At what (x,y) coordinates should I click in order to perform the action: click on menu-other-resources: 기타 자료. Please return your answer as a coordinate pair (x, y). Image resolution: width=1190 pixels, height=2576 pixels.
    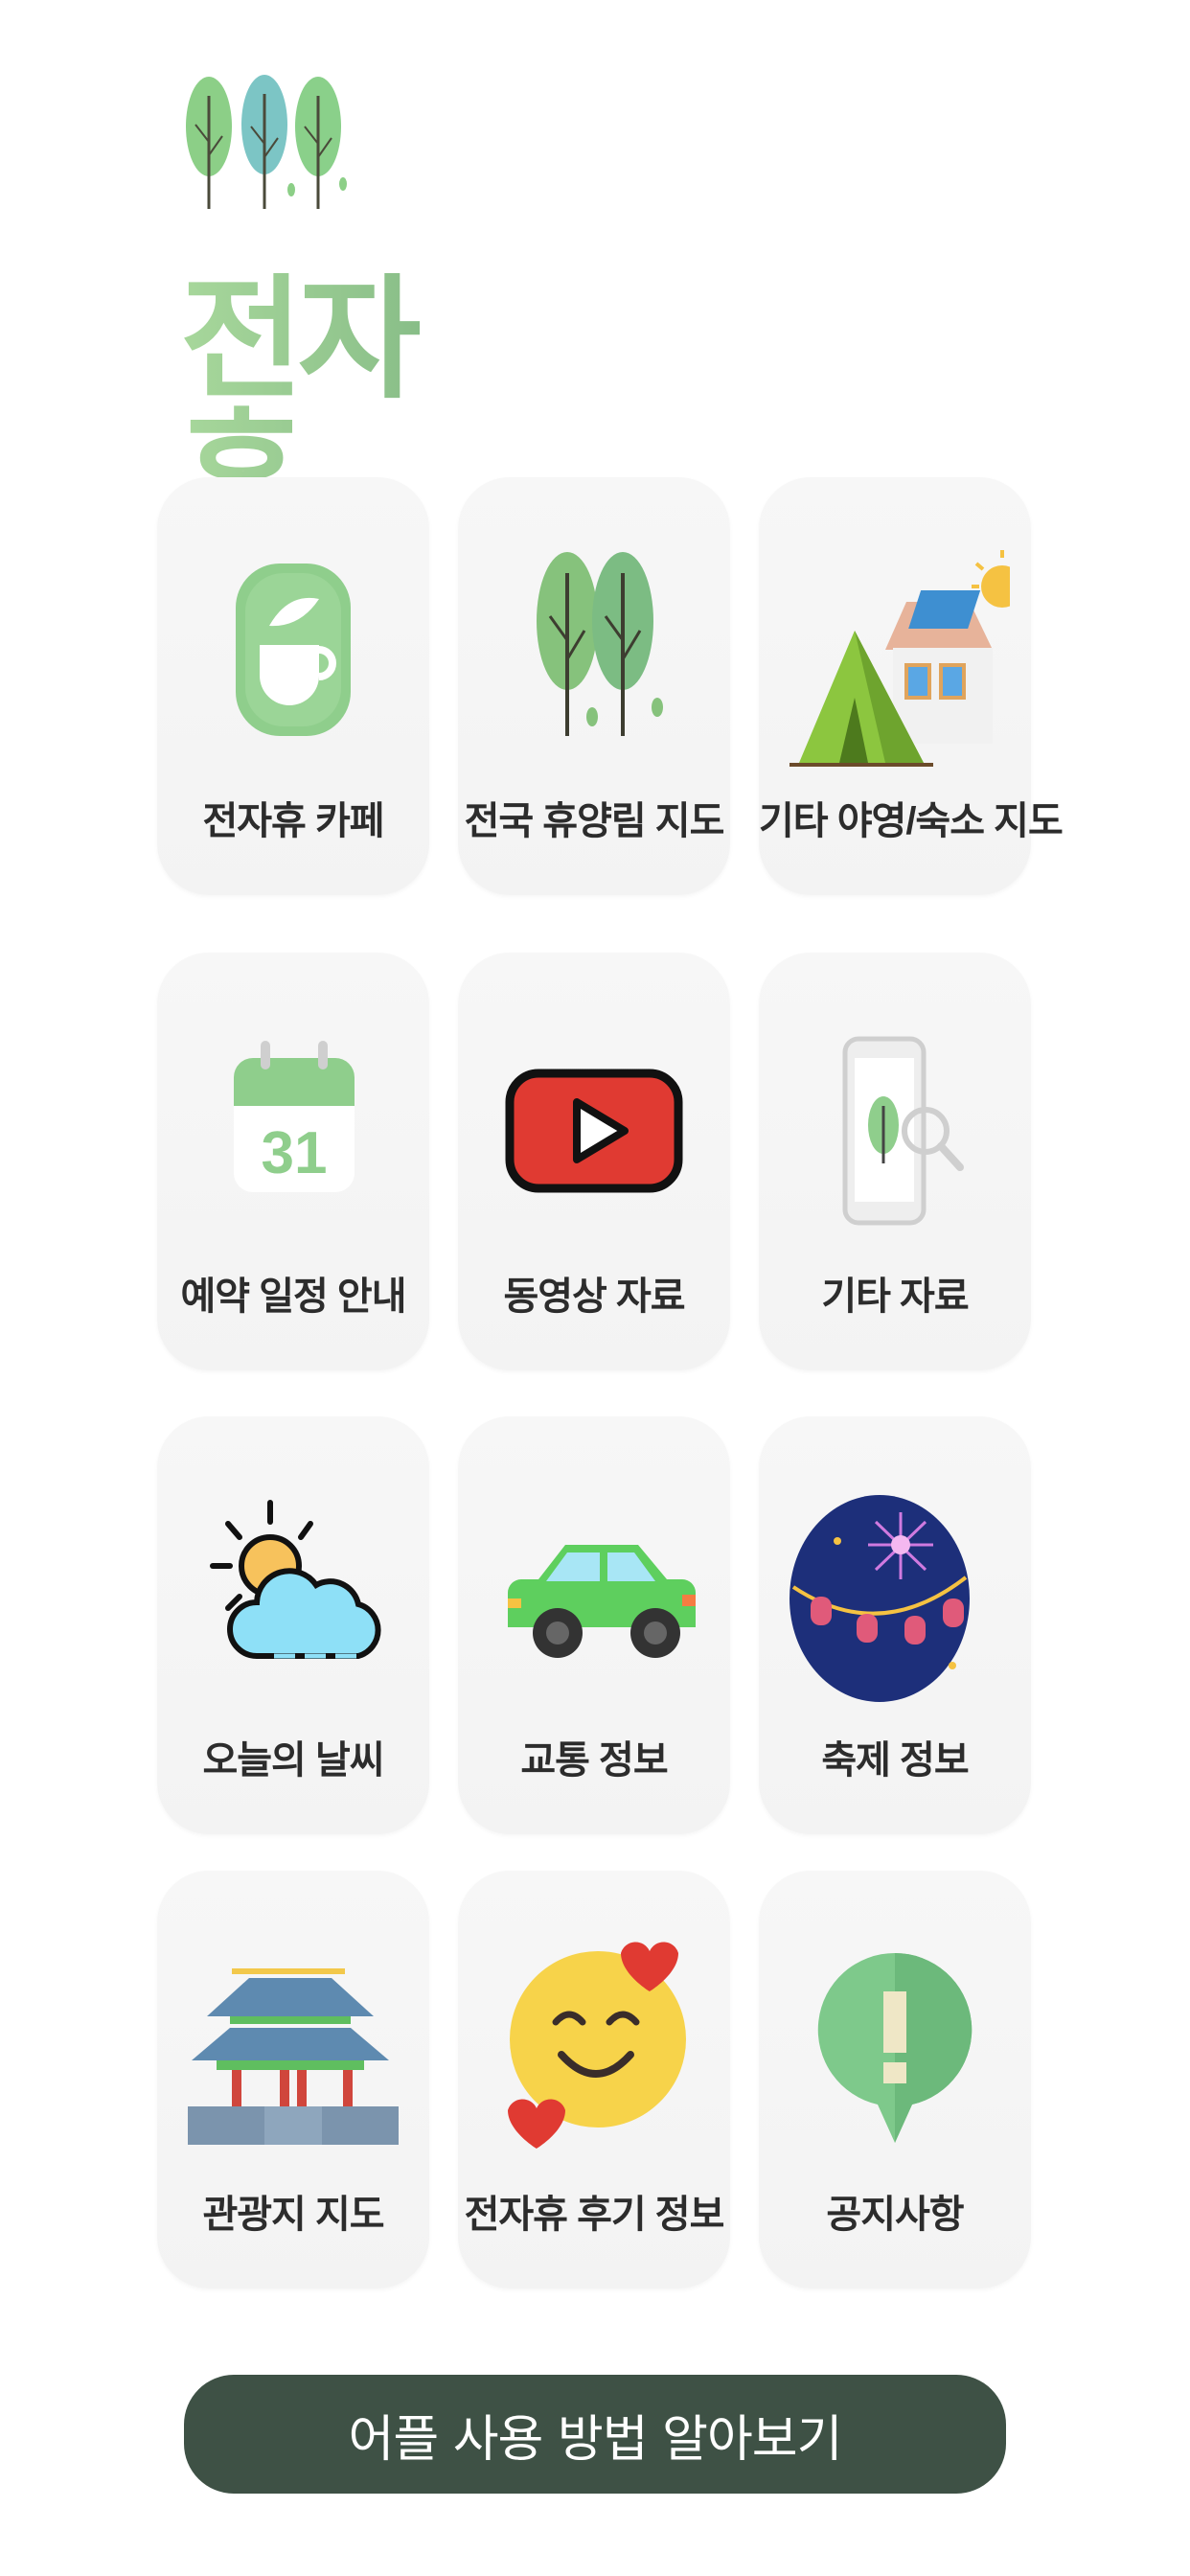
    Looking at the image, I should click on (895, 1161).